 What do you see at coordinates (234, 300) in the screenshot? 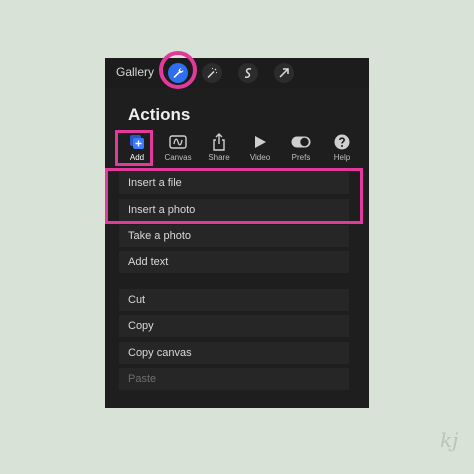
I see `menu-item-cut: Cut` at bounding box center [234, 300].